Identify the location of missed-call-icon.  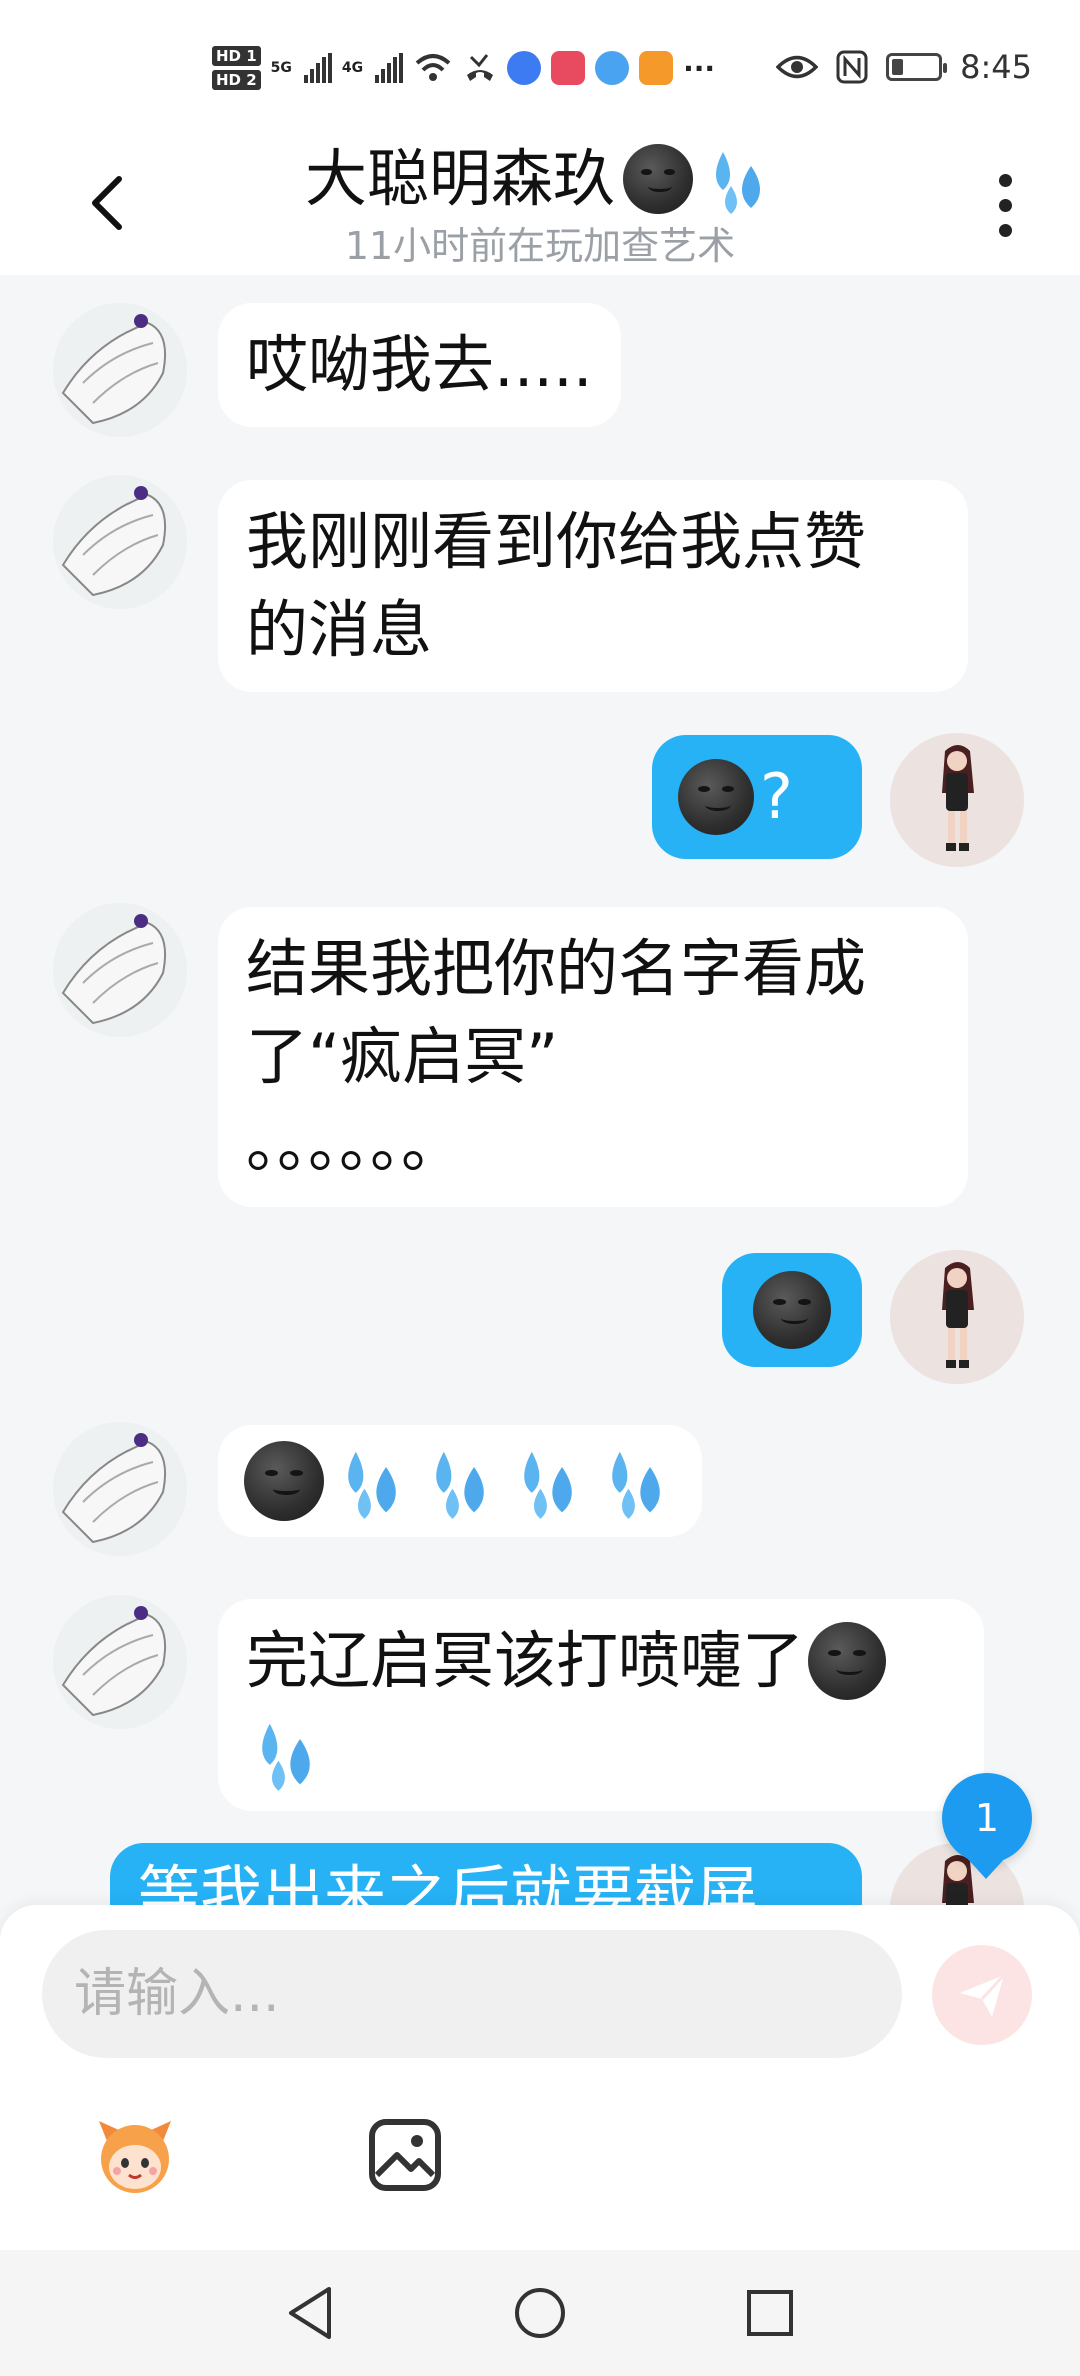
(480, 67).